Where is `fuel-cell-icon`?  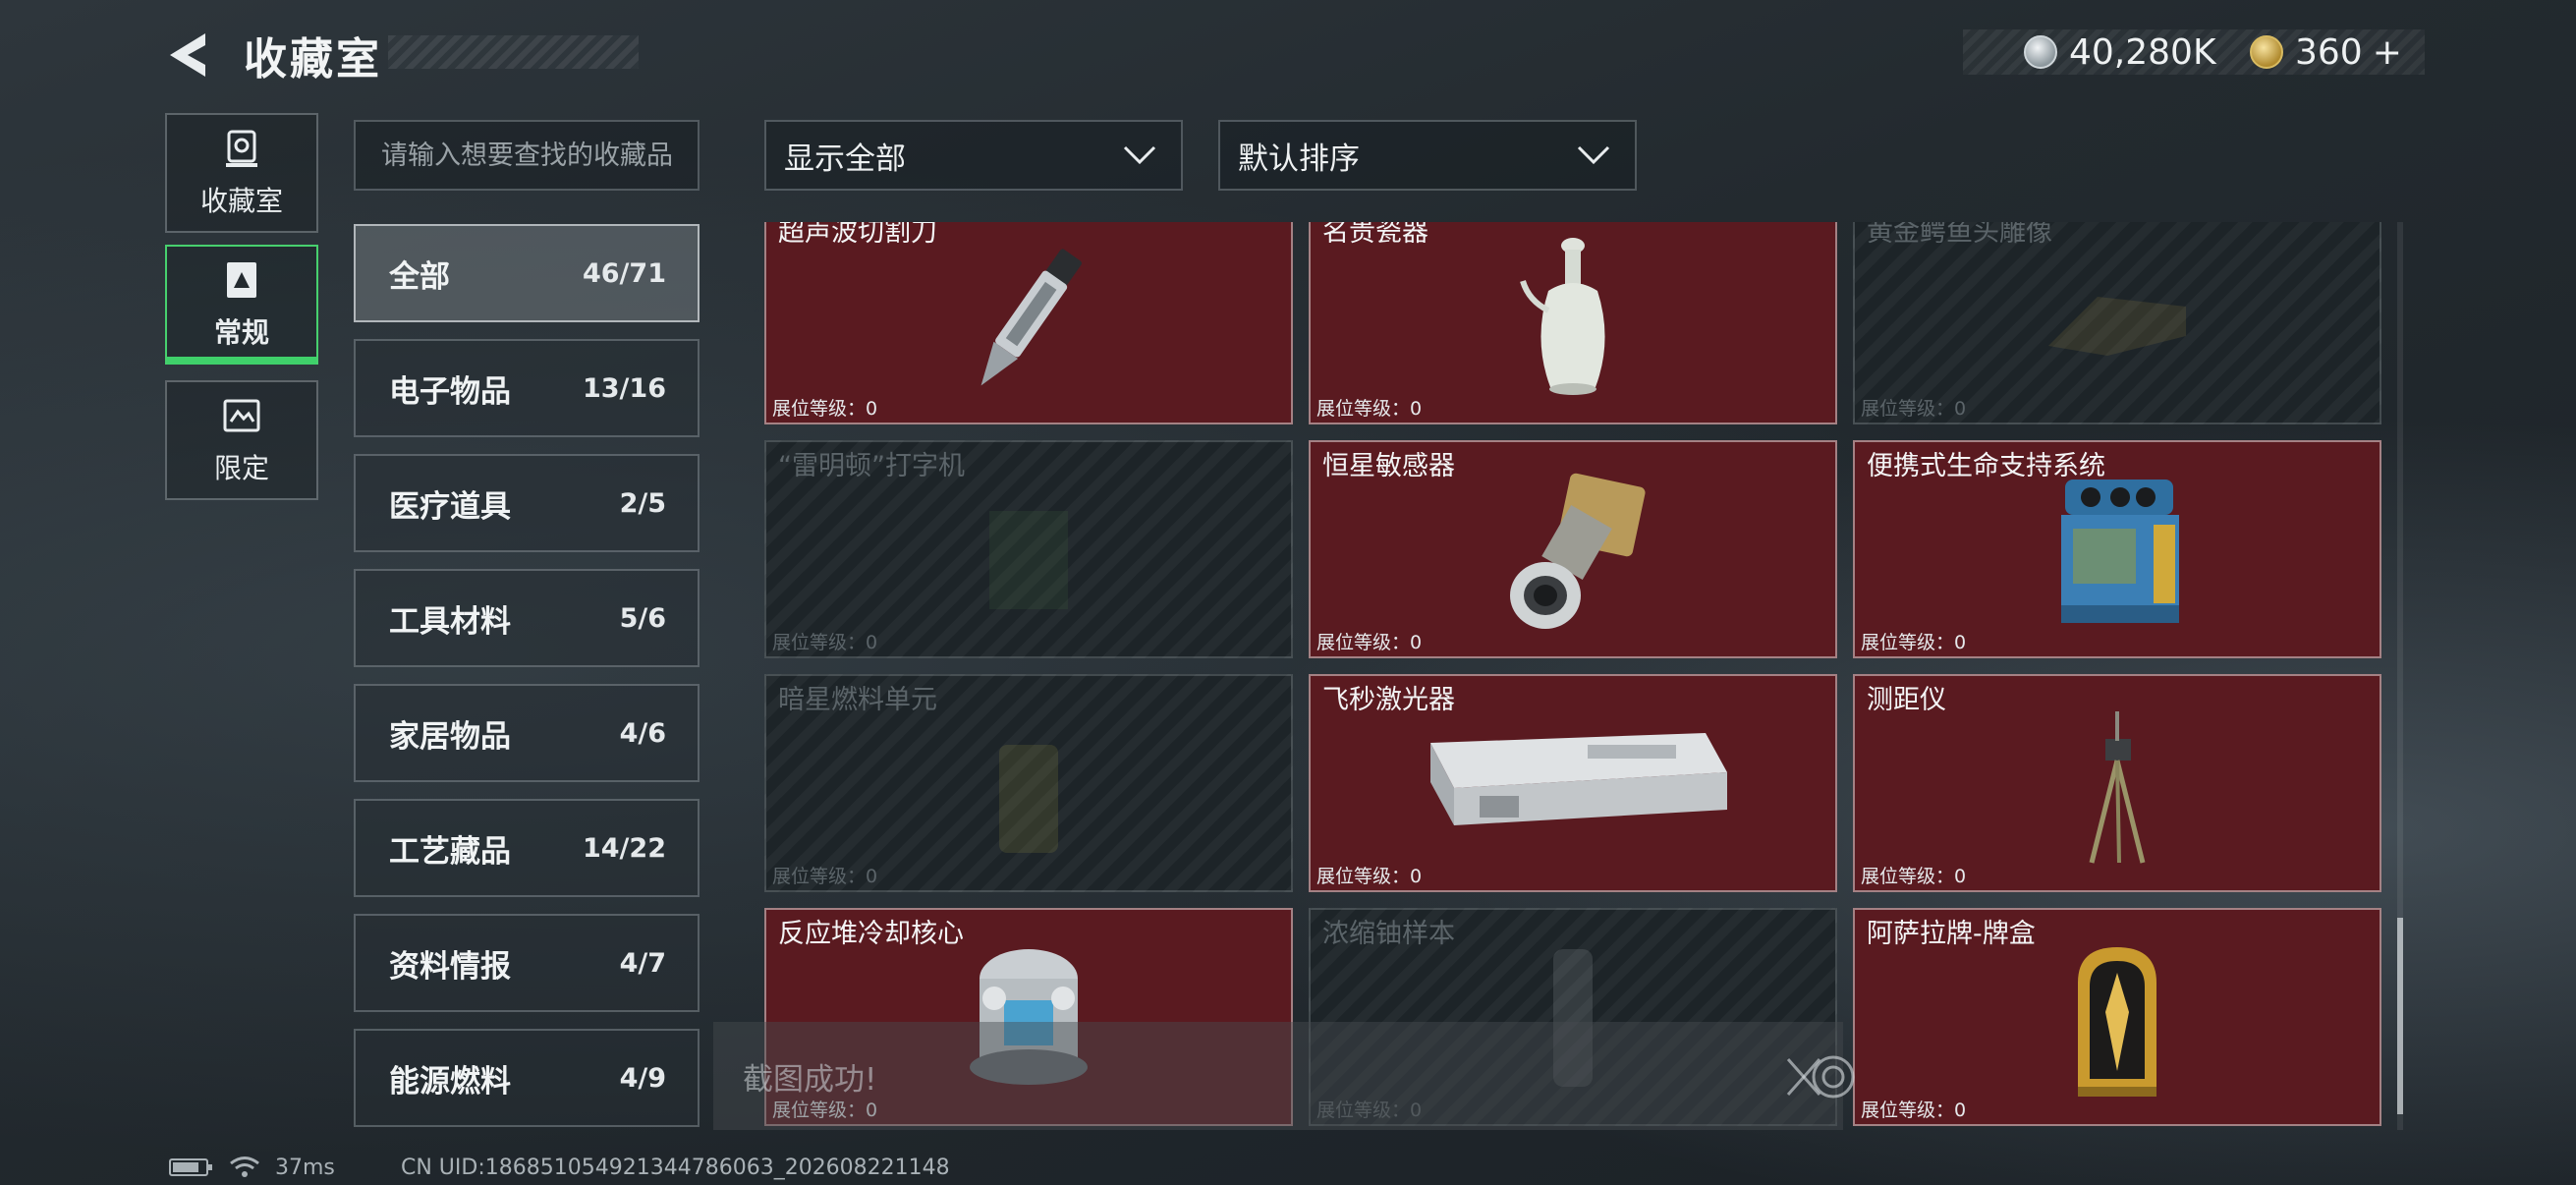 fuel-cell-icon is located at coordinates (1029, 801).